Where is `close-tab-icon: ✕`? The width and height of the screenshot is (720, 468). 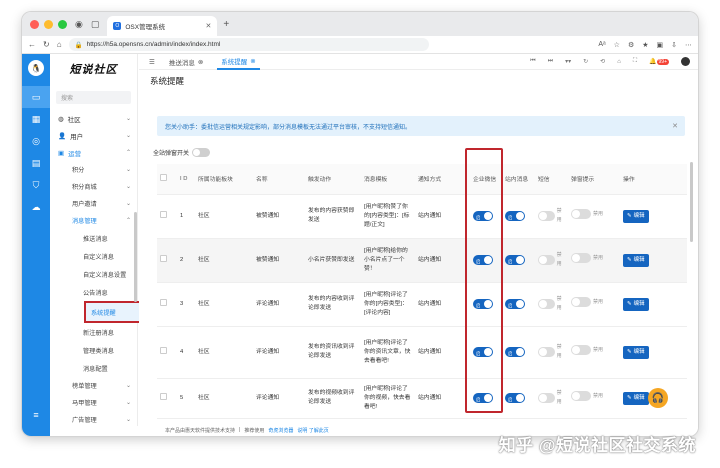 close-tab-icon: ✕ is located at coordinates (209, 26).